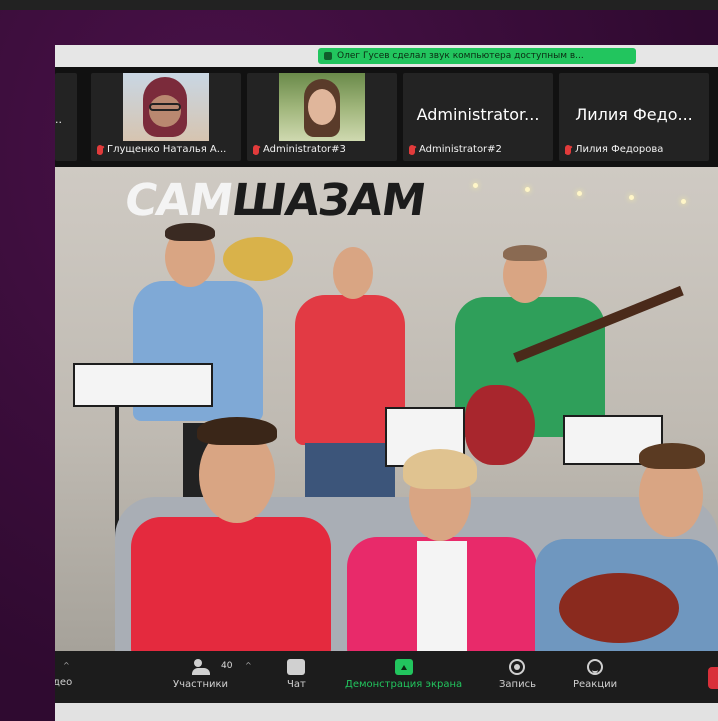 This screenshot has height=721, width=718. Describe the element at coordinates (296, 684) in the screenshot. I see `chat-label: Чат` at that location.